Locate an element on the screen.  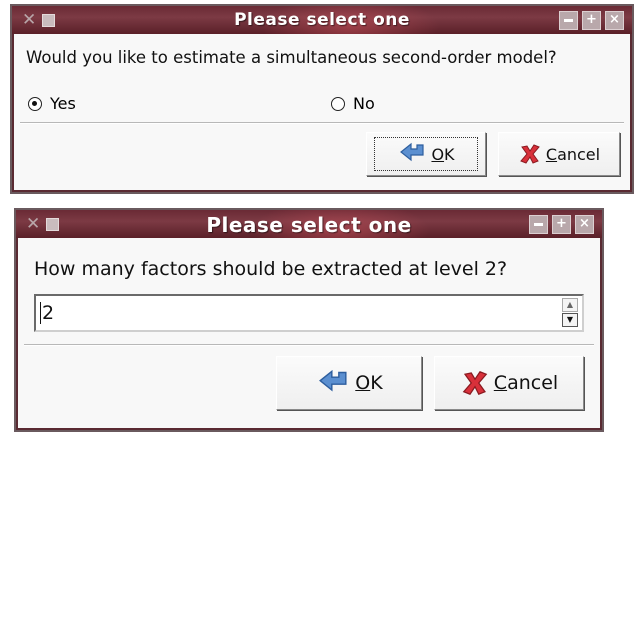
radio-checked-icon is located at coordinates (35, 103).